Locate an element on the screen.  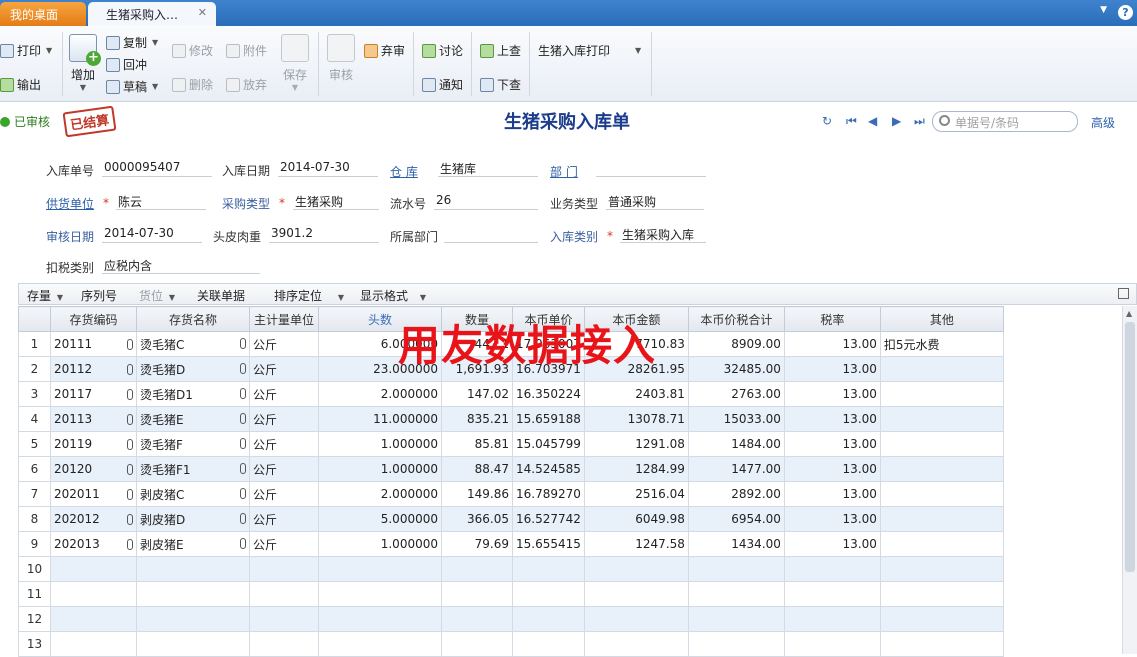
table-cell: 16.527742 is located at coordinates (548, 519).